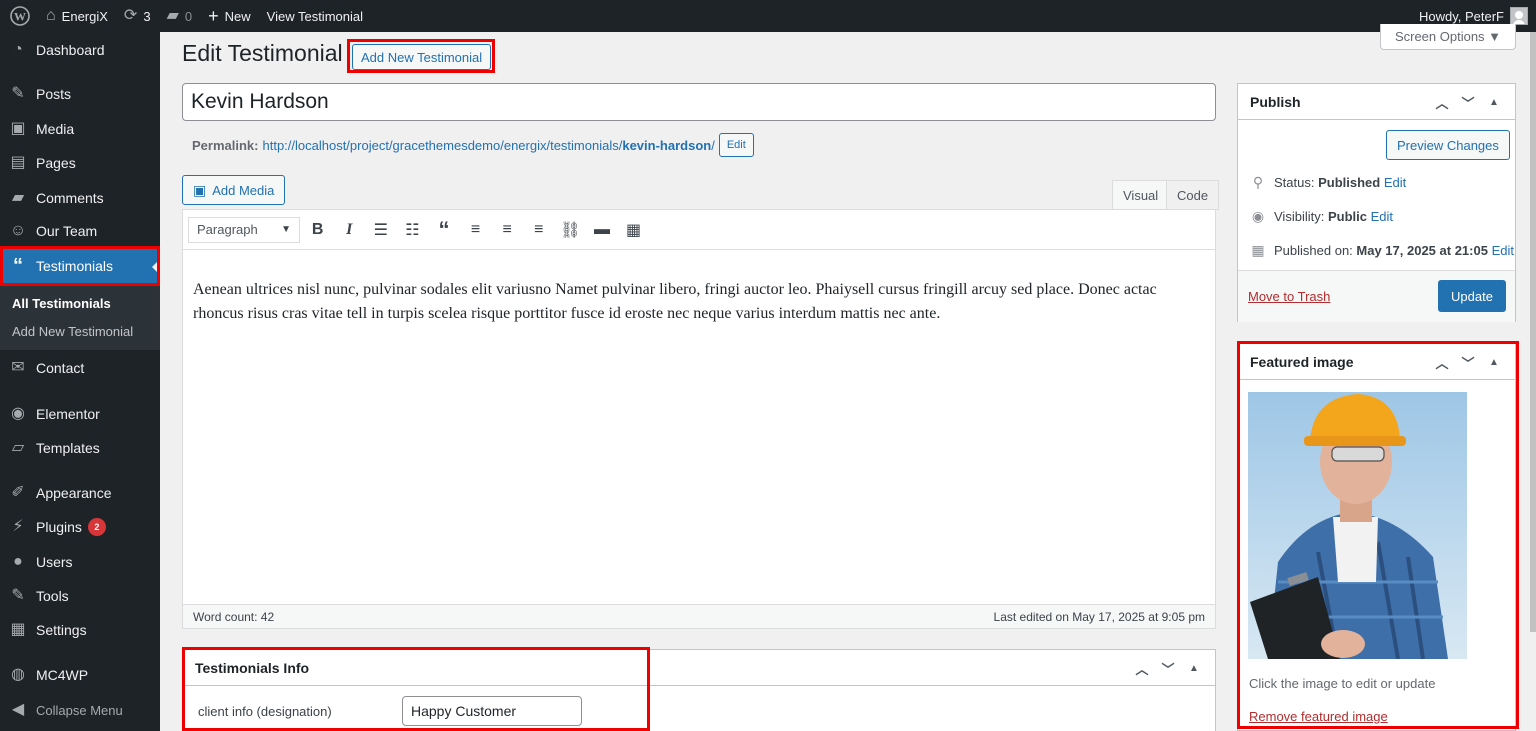 The image size is (1536, 731). I want to click on page-title: Edit Testimonial, so click(262, 53).